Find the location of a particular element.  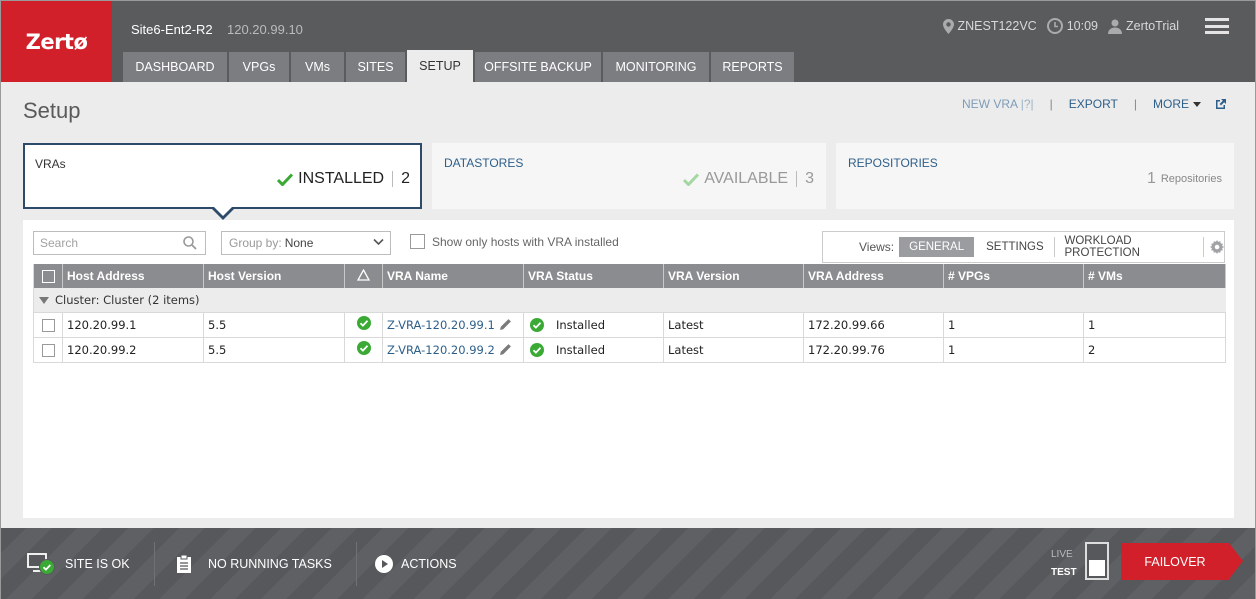

show-only-installed: Show only hosts with VRA installed is located at coordinates (514, 241).